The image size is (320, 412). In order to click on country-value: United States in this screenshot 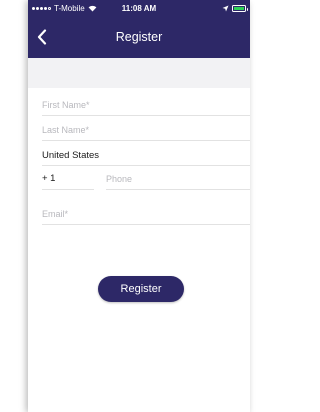, I will do `click(71, 155)`.